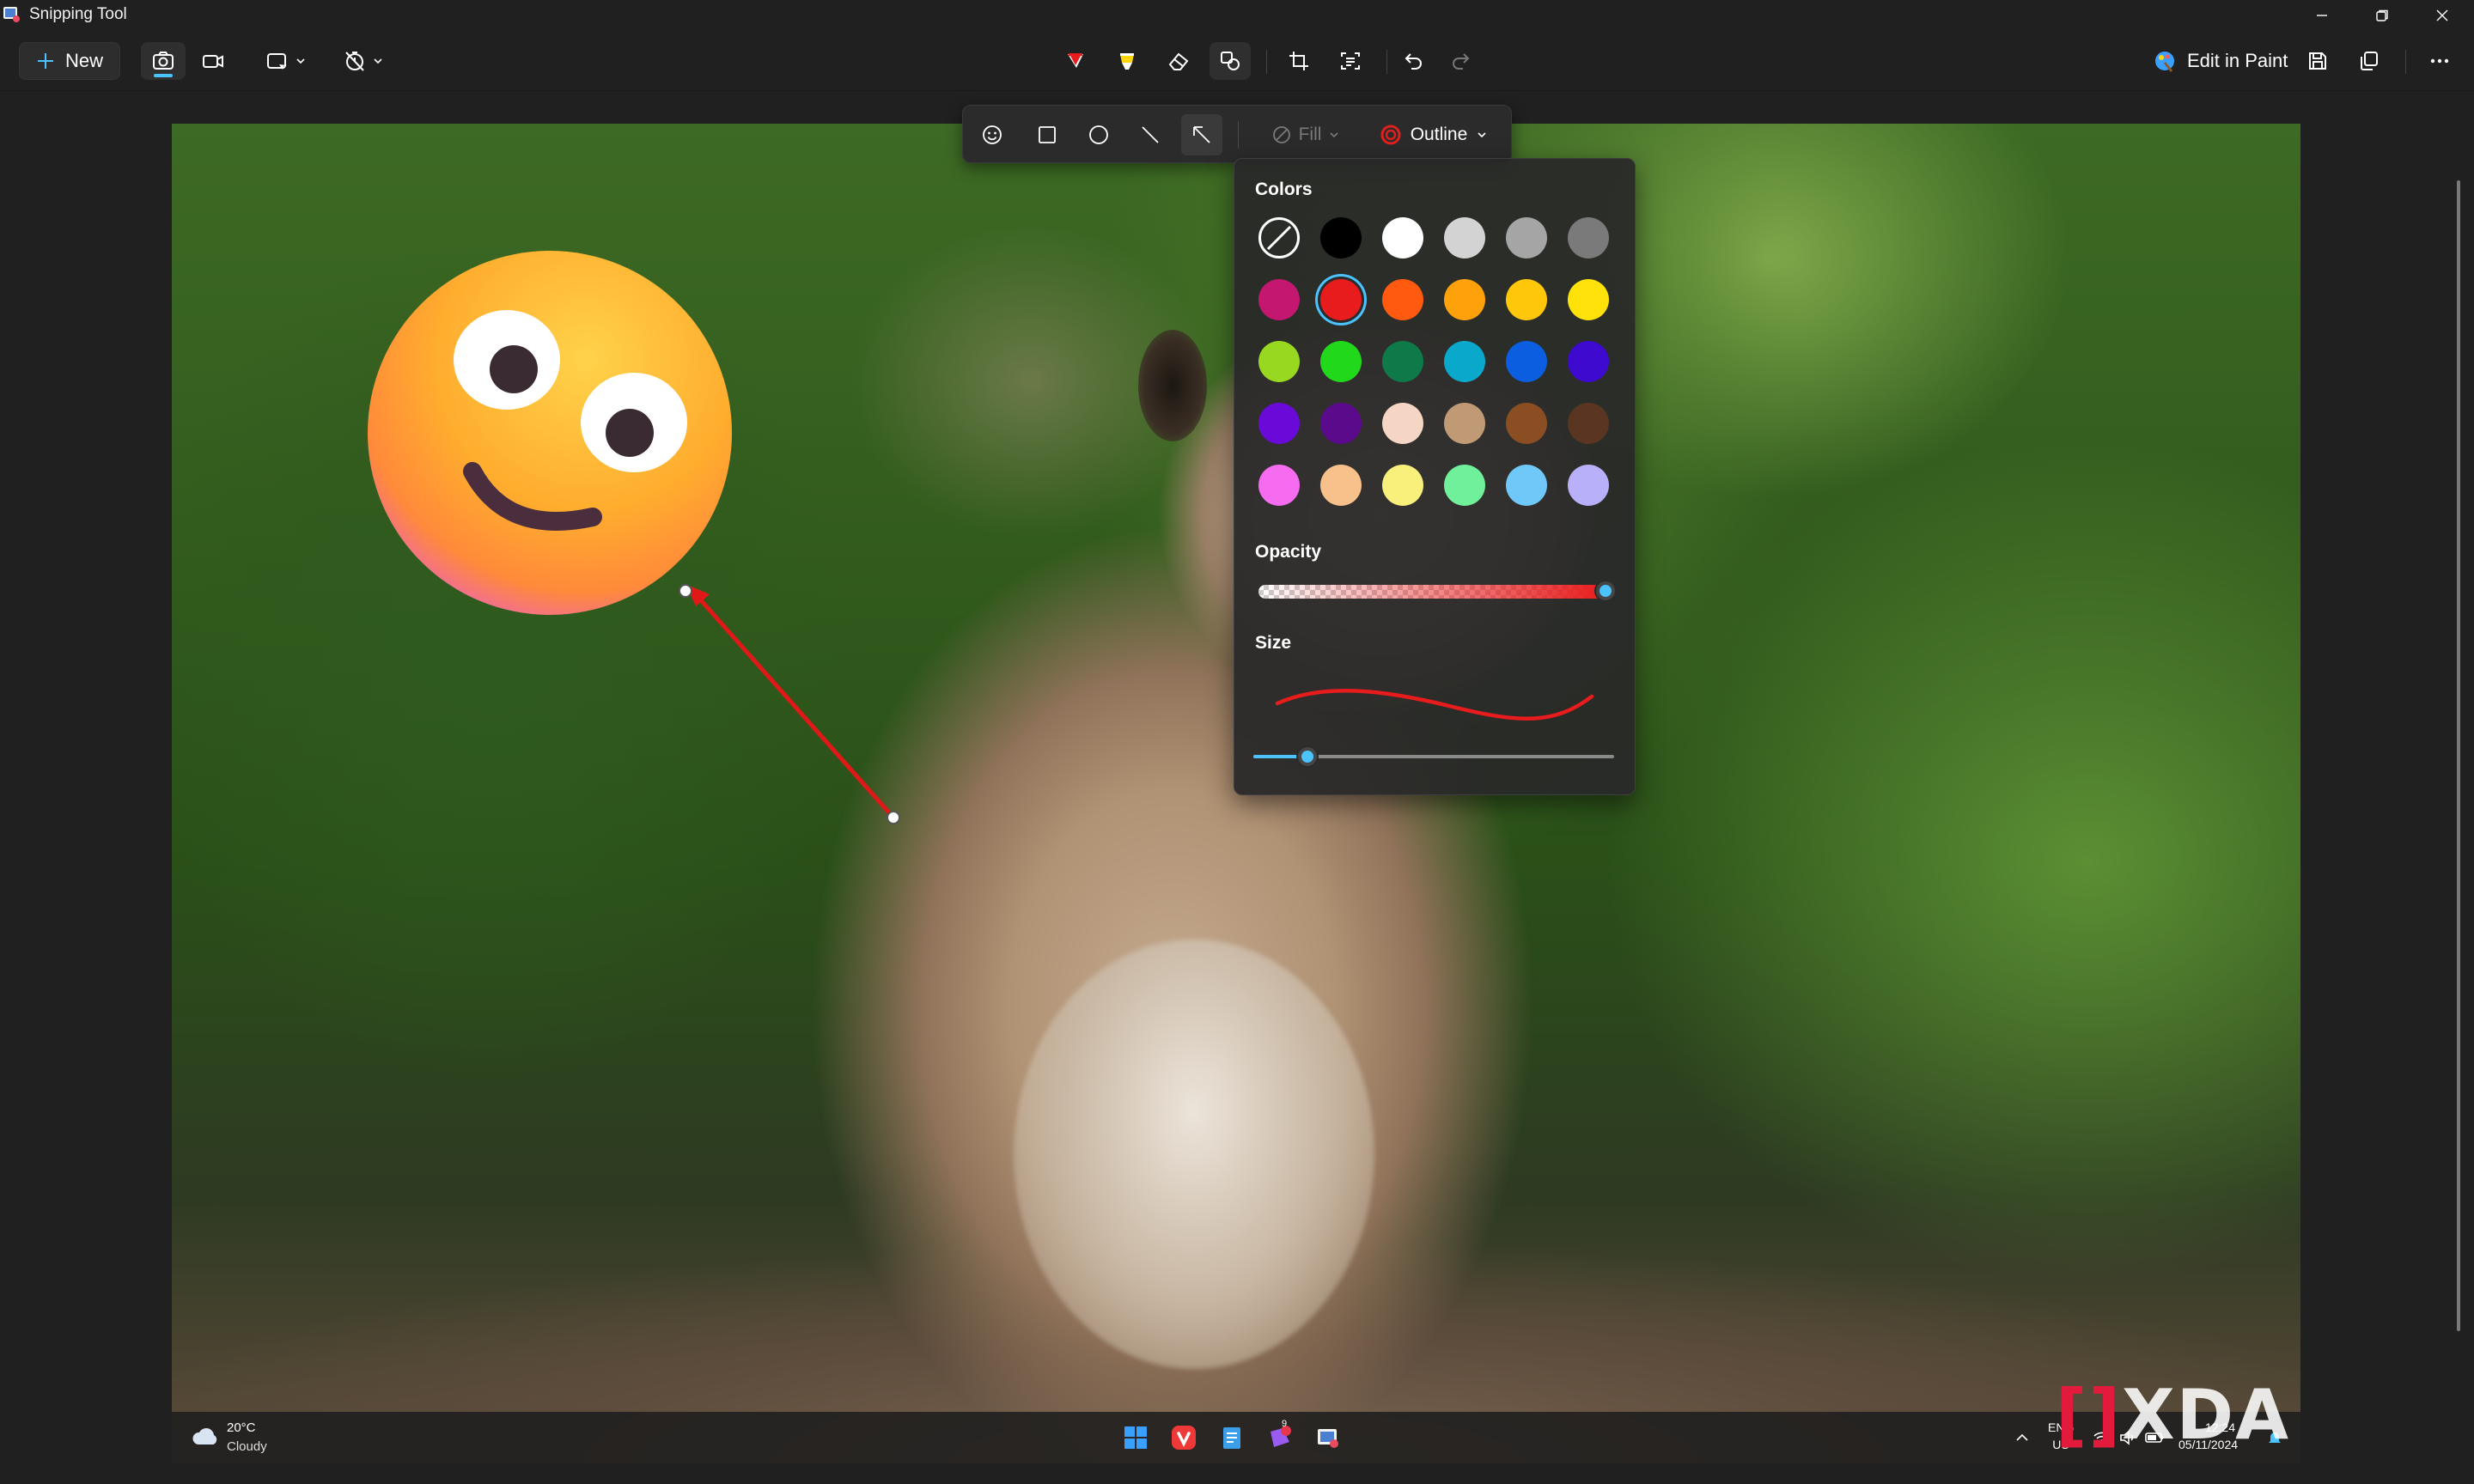 Image resolution: width=2474 pixels, height=1484 pixels. What do you see at coordinates (1231, 1437) in the screenshot?
I see `notepad-taskbar-button` at bounding box center [1231, 1437].